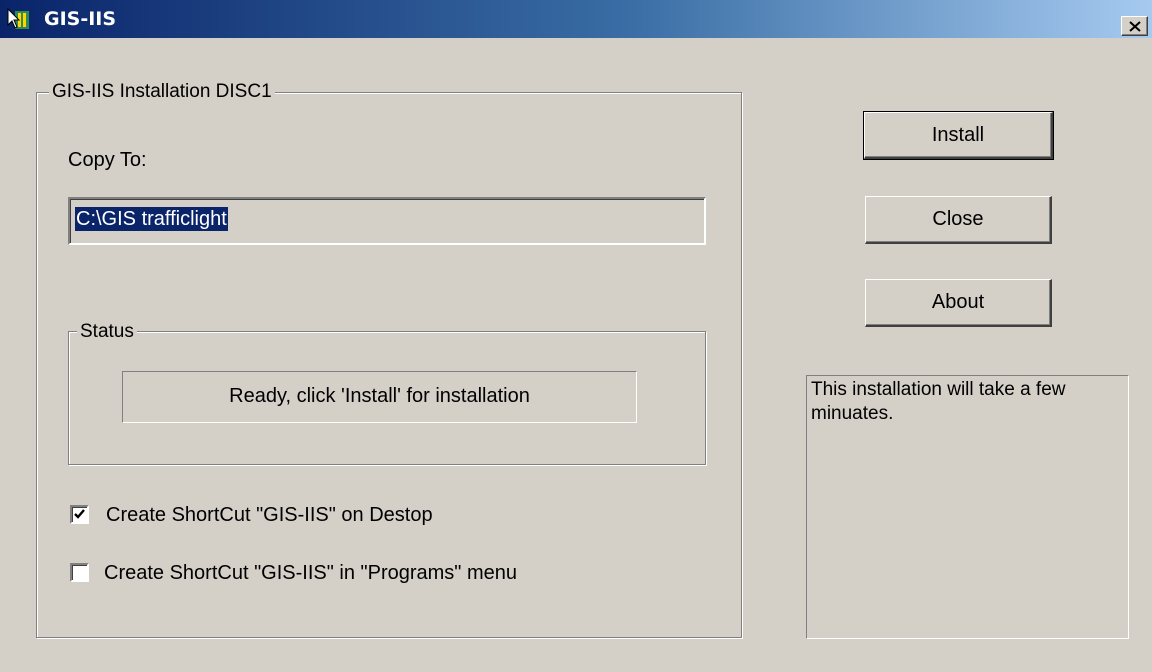  I want to click on title-bar: GIS-IIS, so click(576, 19).